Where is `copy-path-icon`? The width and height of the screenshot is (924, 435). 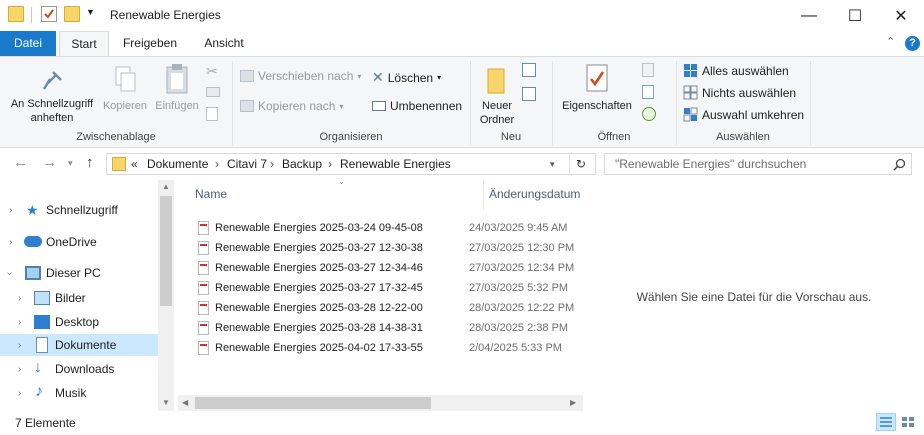 copy-path-icon is located at coordinates (213, 92).